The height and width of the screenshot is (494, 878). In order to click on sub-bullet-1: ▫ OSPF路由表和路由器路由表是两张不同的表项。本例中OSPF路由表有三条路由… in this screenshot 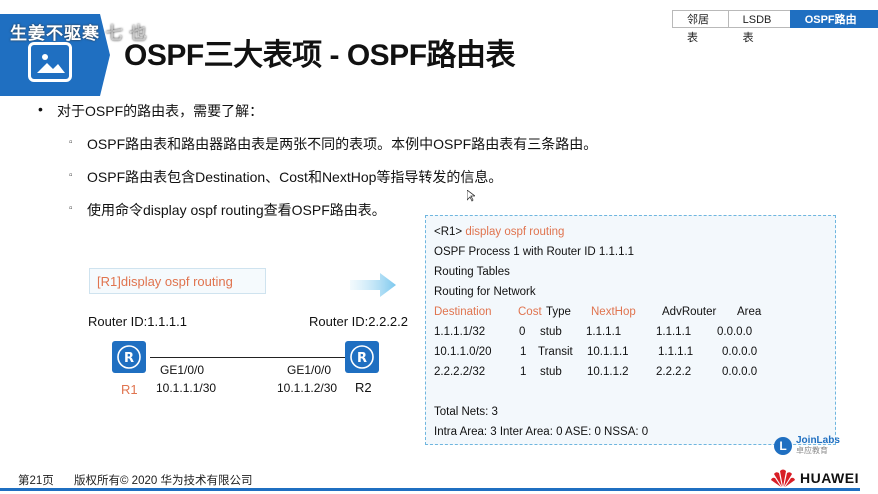, I will do `click(333, 144)`.